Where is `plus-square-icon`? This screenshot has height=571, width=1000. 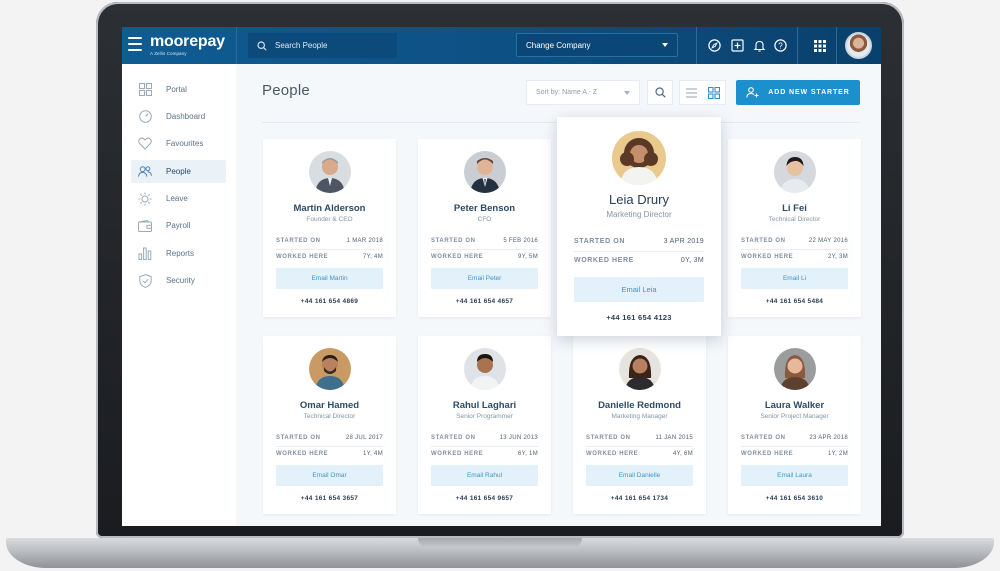 plus-square-icon is located at coordinates (737, 45).